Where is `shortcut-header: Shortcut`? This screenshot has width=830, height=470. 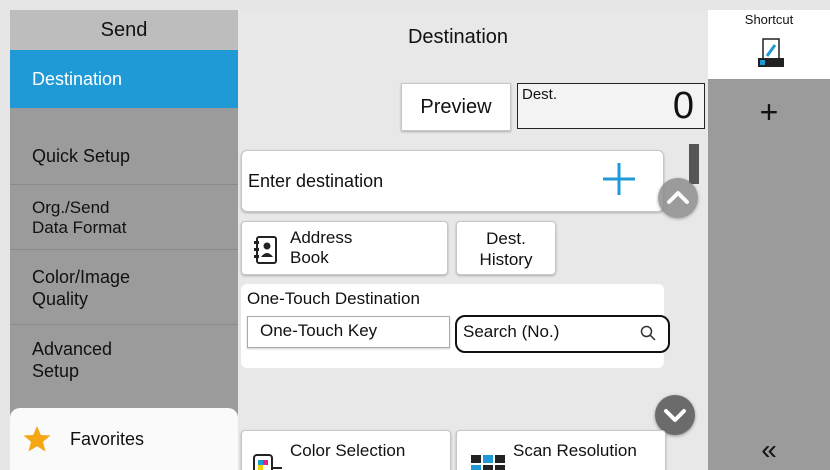 shortcut-header: Shortcut is located at coordinates (769, 45).